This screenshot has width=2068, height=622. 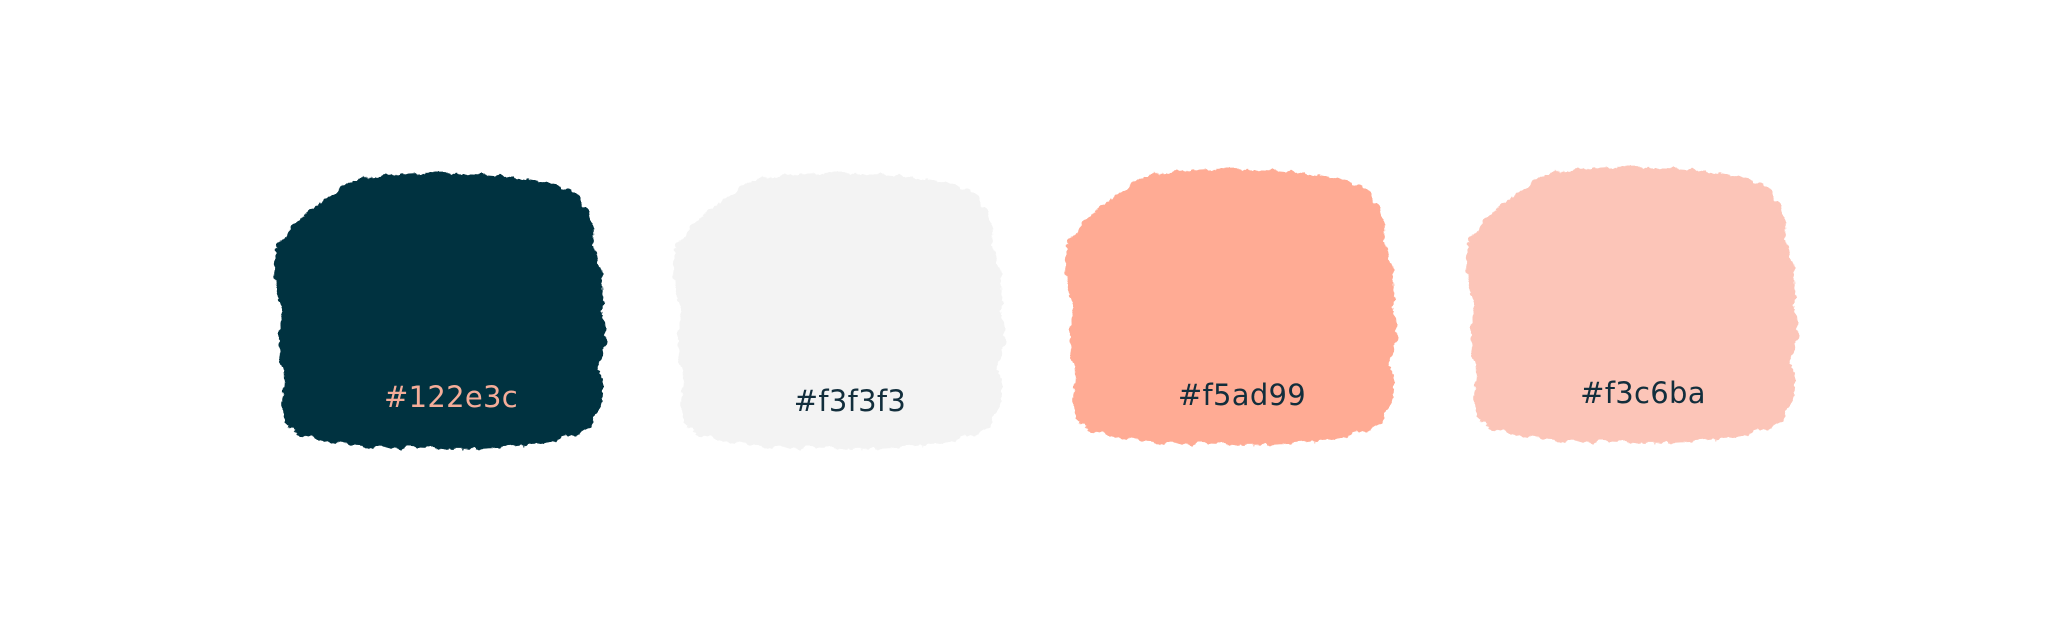 I want to click on swatch-1: #122e3c, so click(x=451, y=316).